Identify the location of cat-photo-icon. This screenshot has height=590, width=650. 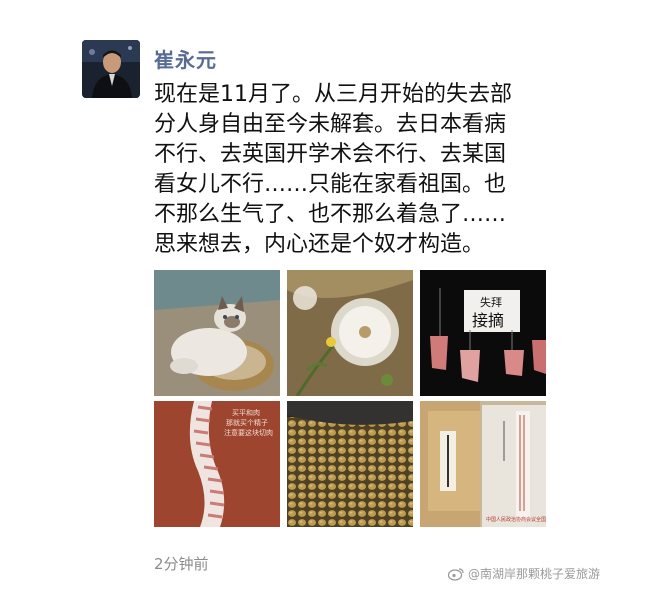
(217, 333).